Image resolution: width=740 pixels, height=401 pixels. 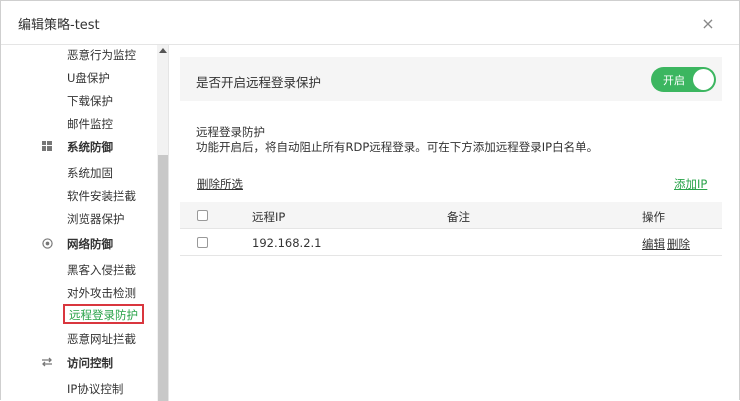 I want to click on close-icon: ×, so click(x=708, y=24).